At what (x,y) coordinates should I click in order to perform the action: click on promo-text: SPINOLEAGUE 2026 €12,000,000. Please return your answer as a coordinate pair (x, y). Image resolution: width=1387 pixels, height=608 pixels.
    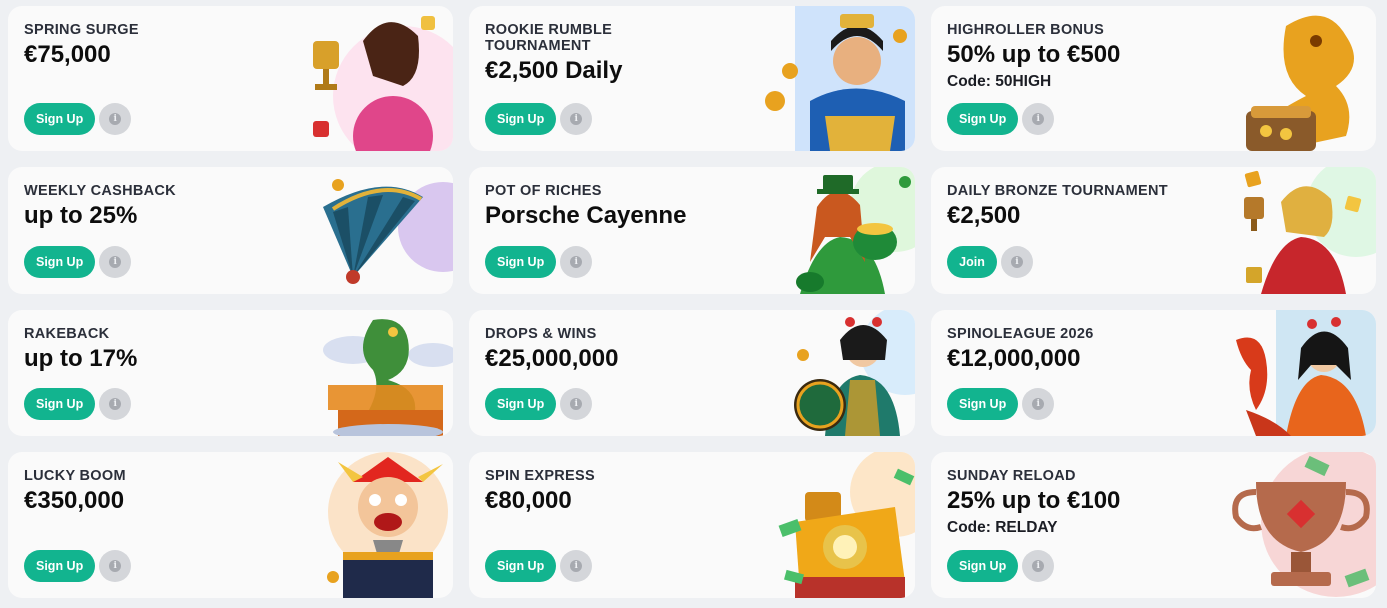
    Looking at the image, I should click on (1087, 349).